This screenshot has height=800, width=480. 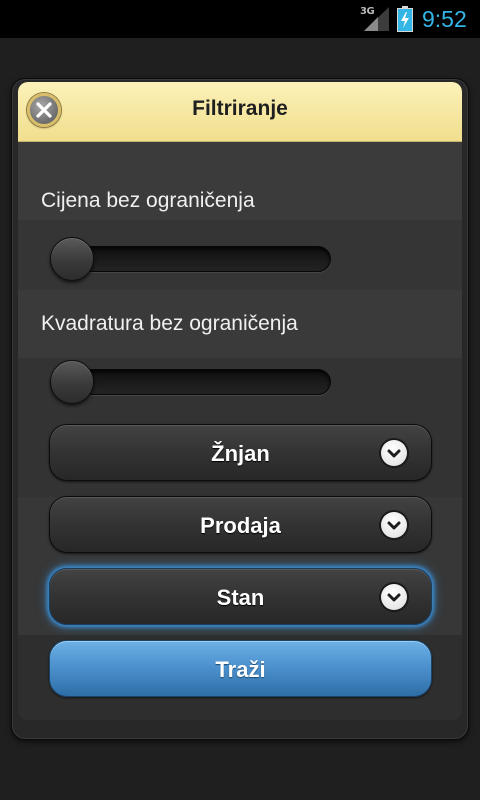 What do you see at coordinates (405, 19) in the screenshot?
I see `battery-charging-icon` at bounding box center [405, 19].